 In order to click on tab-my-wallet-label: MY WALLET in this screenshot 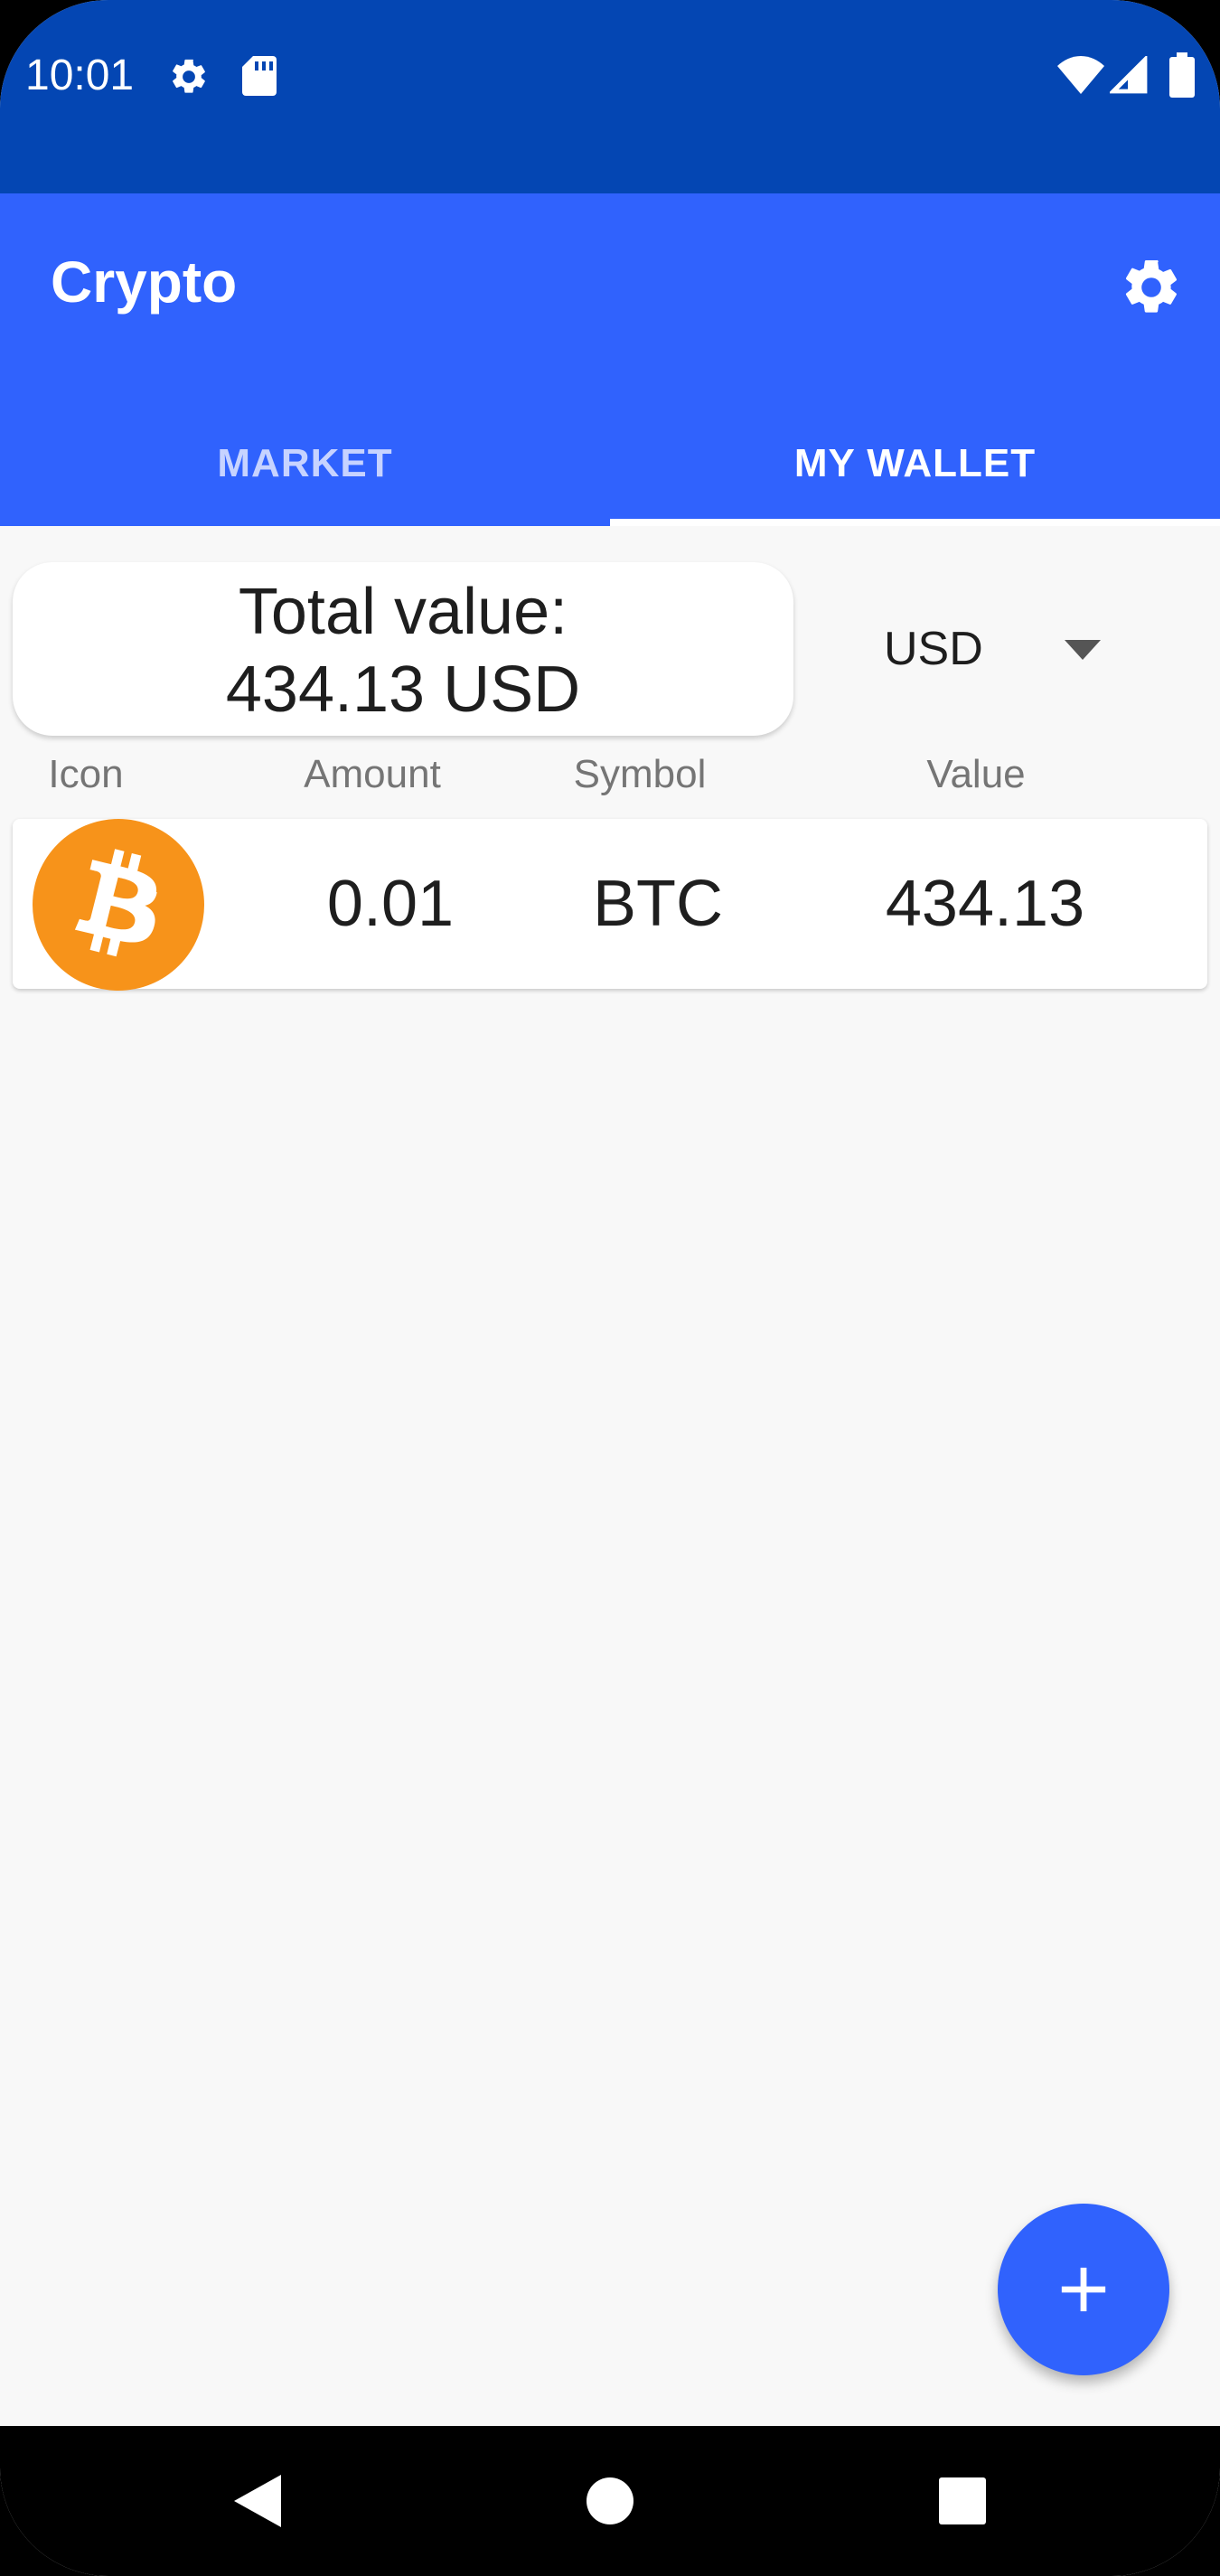, I will do `click(915, 463)`.